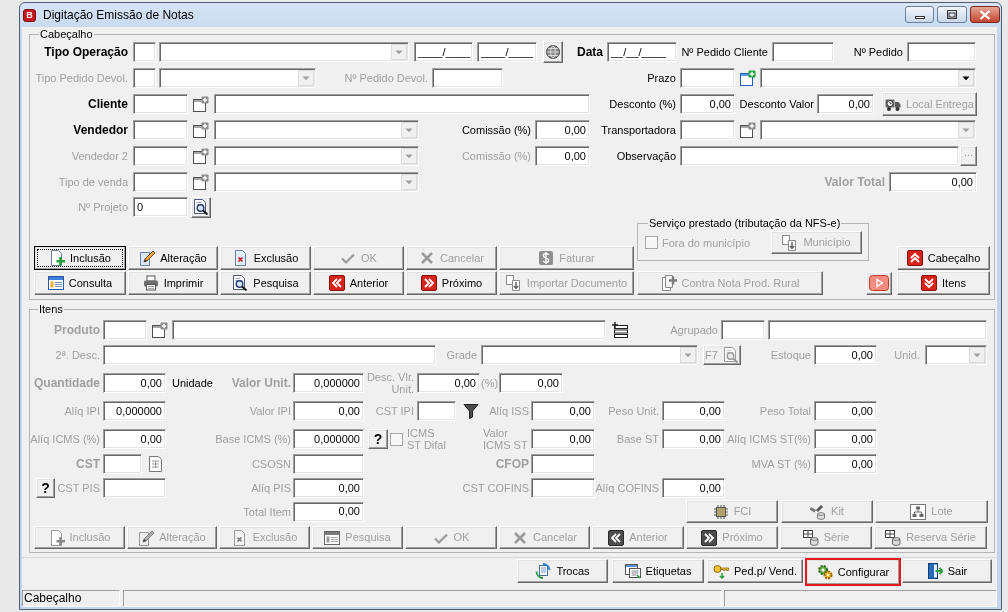  Describe the element at coordinates (642, 52) in the screenshot. I see `date-field: __/__/____` at that location.